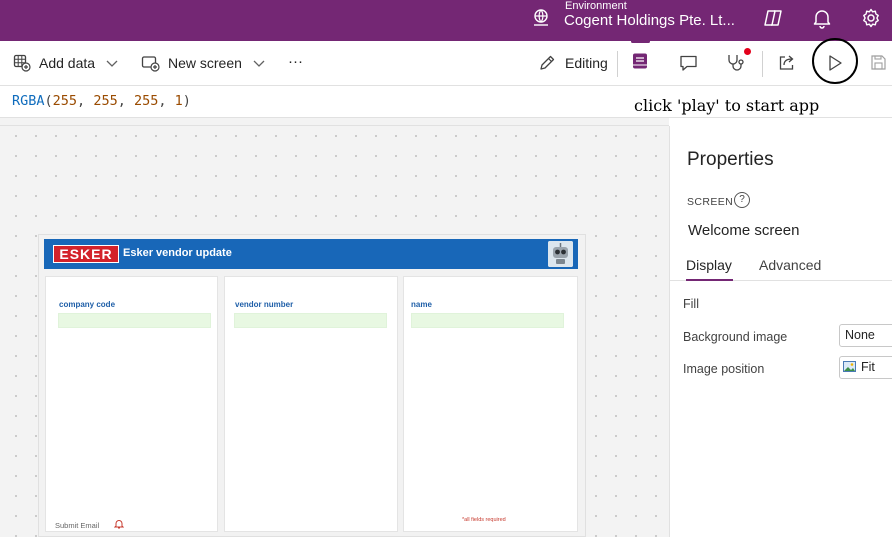  What do you see at coordinates (119, 524) in the screenshot?
I see `bell-icon` at bounding box center [119, 524].